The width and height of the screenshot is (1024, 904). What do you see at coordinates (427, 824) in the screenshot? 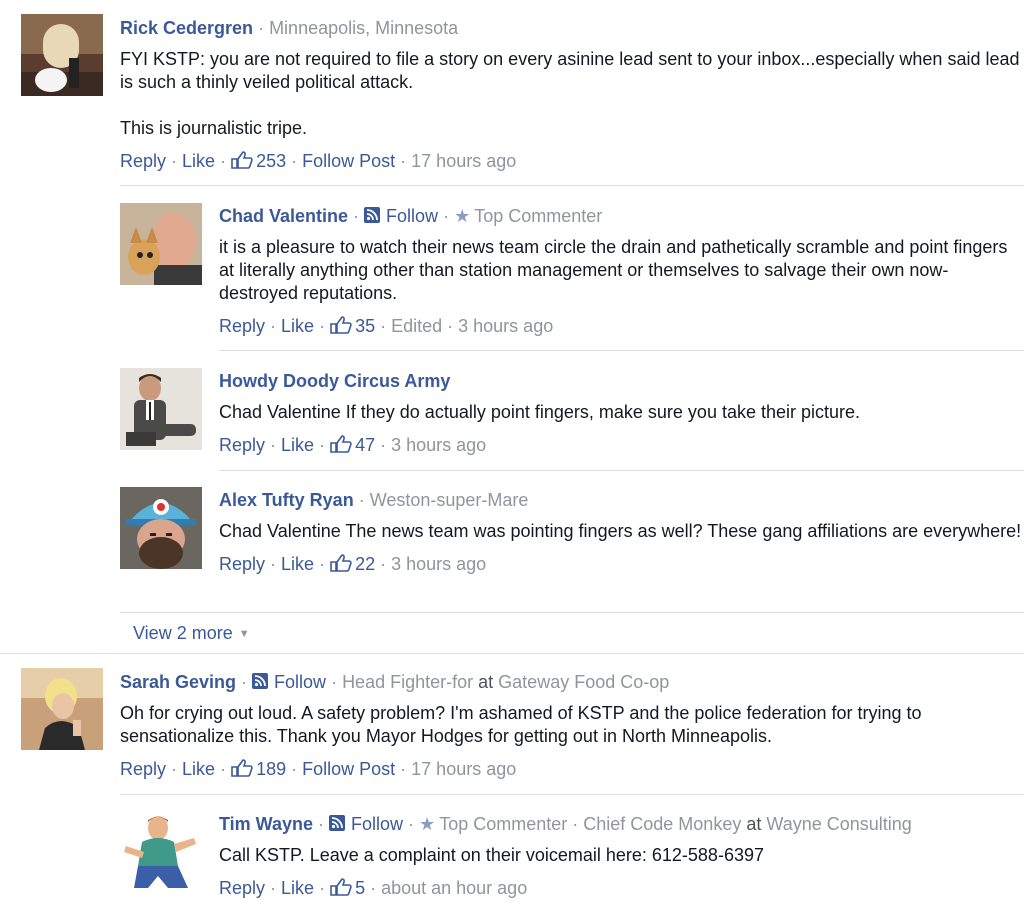
I see `star-icon: ★` at bounding box center [427, 824].